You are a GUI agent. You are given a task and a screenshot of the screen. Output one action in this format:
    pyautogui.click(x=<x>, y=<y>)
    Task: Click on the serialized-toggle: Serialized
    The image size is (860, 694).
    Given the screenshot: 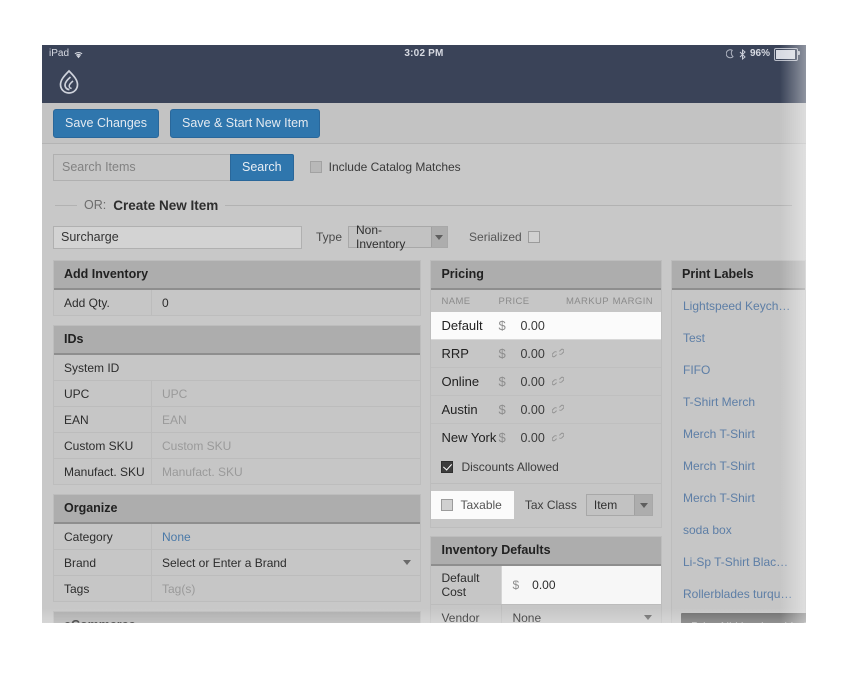 What is the action you would take?
    pyautogui.click(x=504, y=237)
    